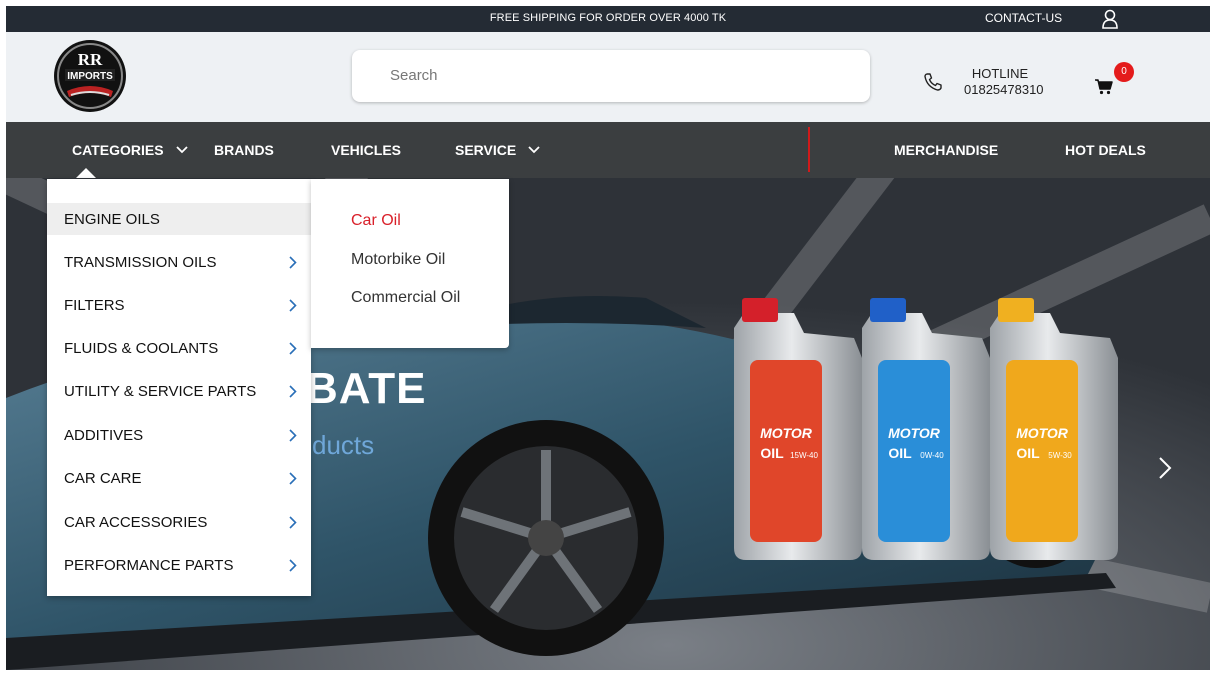 This screenshot has height=681, width=1216. What do you see at coordinates (486, 150) in the screenshot?
I see `nav-service-label: SERVICE` at bounding box center [486, 150].